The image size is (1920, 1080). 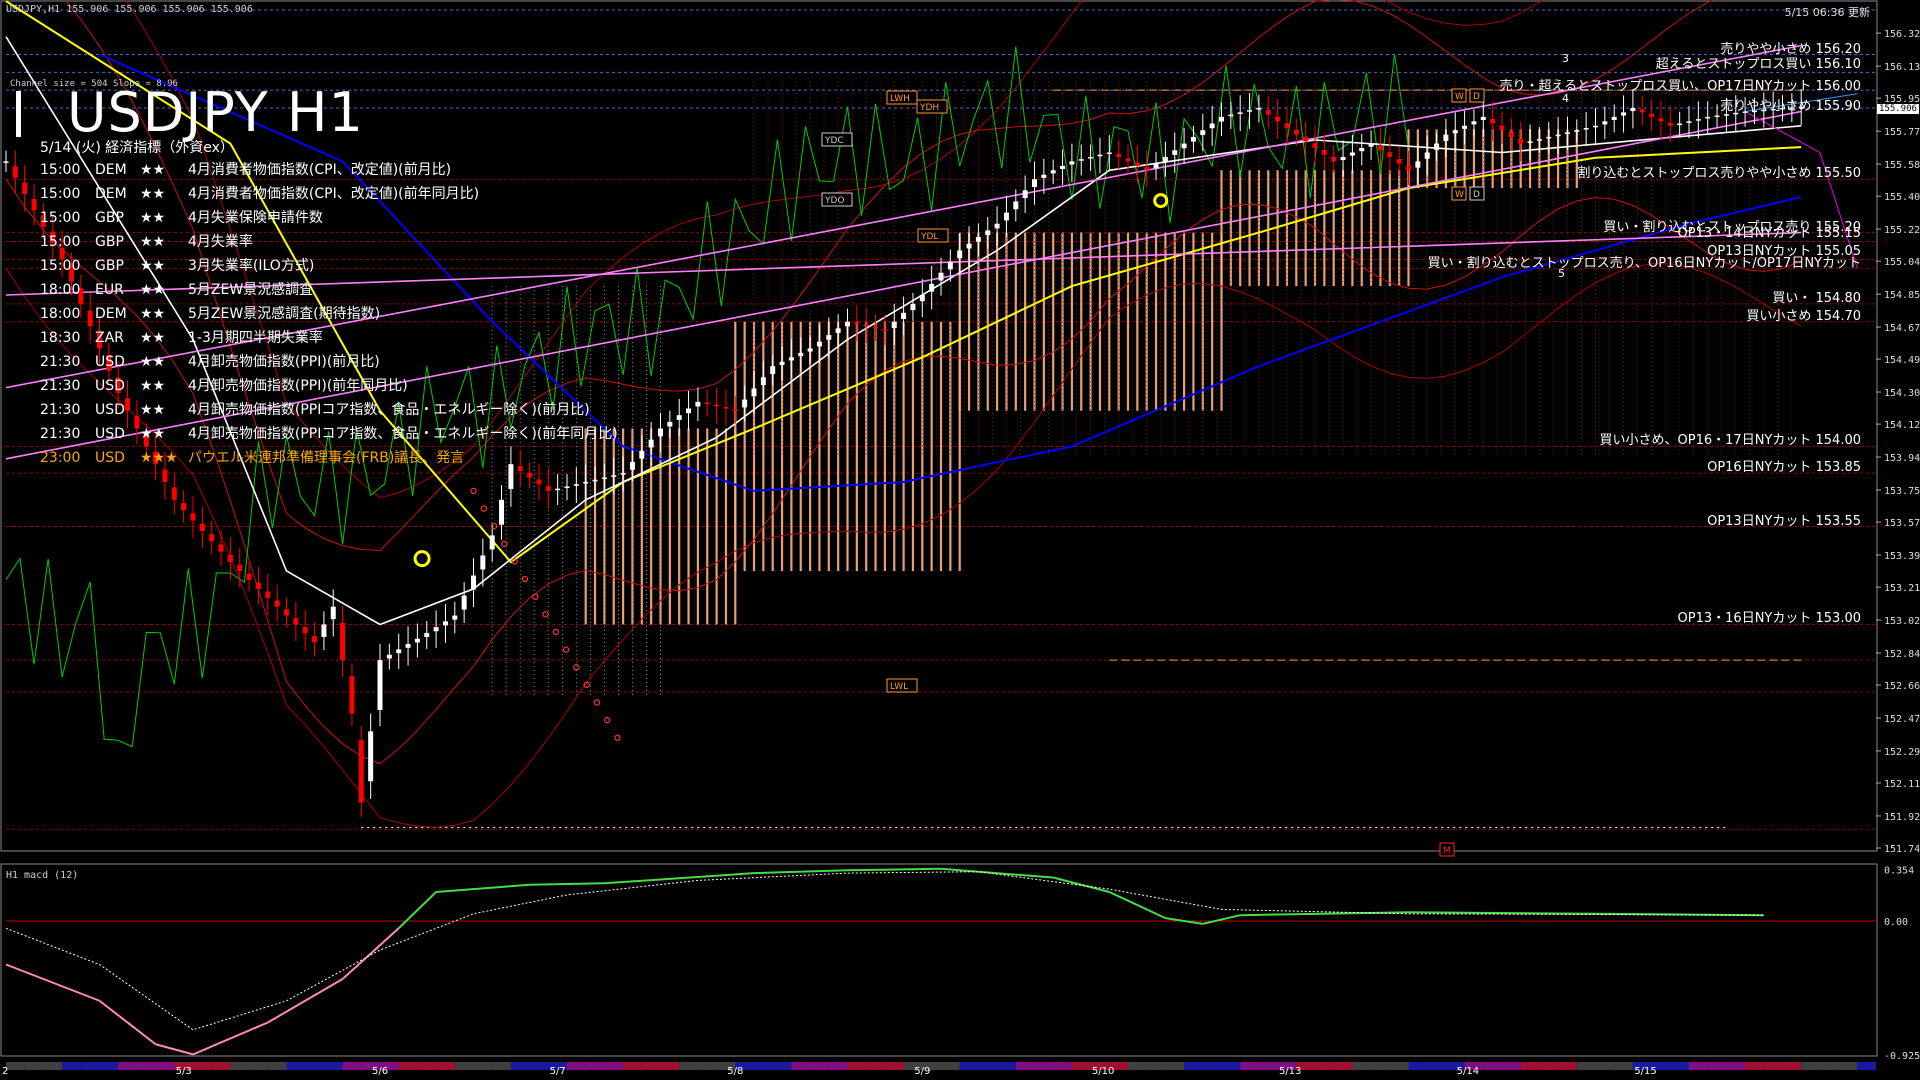 I want to click on event-name: パウエル米連邦準備理事会(FRB)議長、発言, so click(x=326, y=458).